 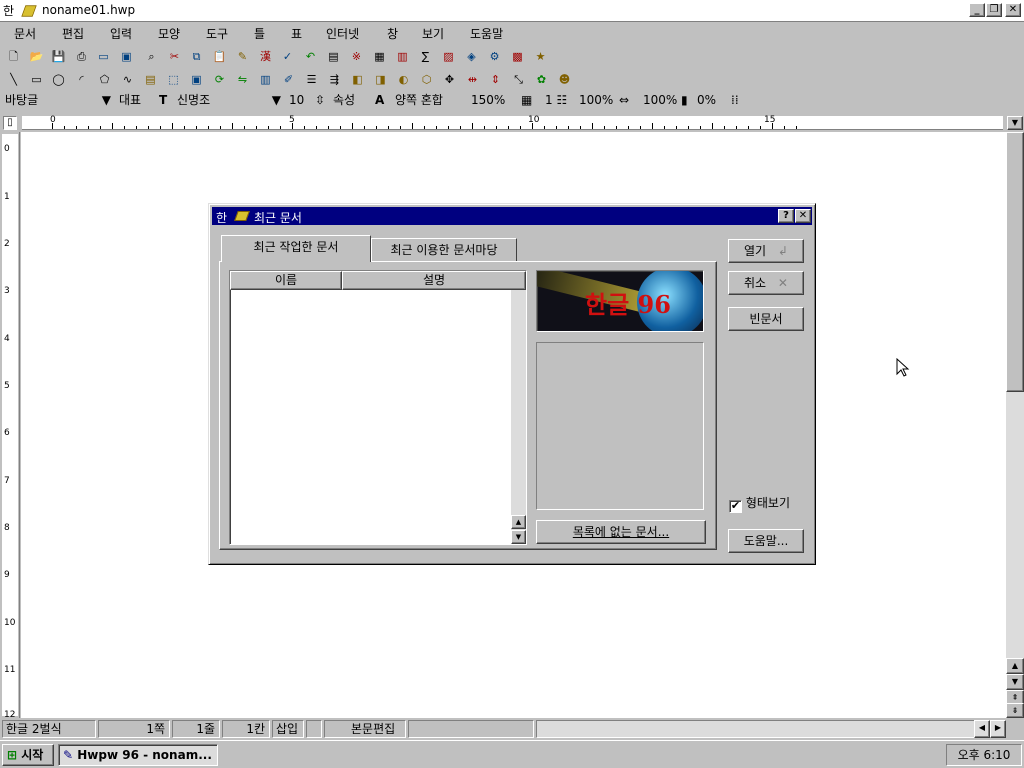 I want to click on dialog-title-bar: 한 최근 문서 ? ✕, so click(x=512, y=216).